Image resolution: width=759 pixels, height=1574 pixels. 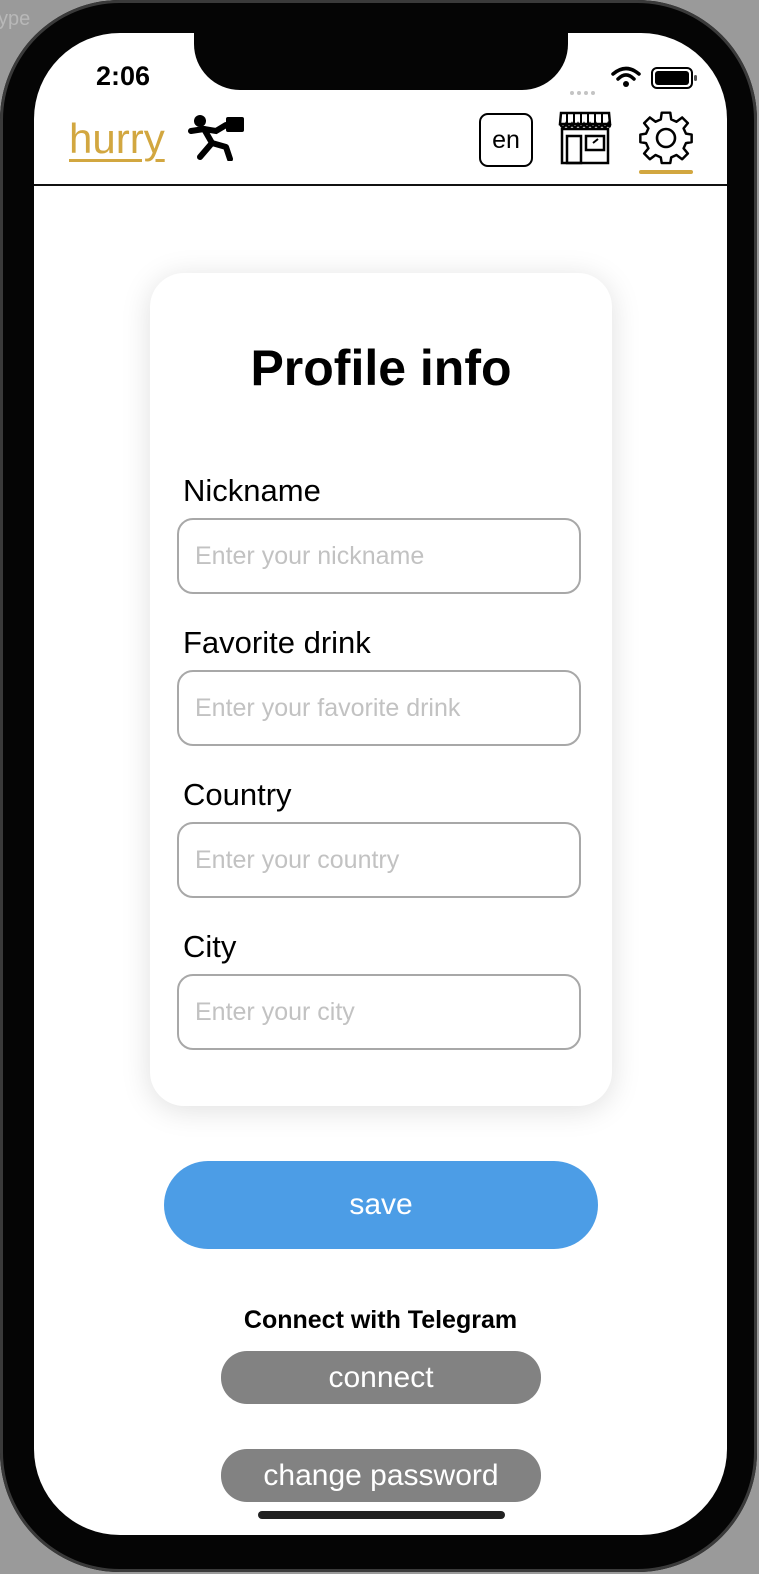 I want to click on telegram-label: Connect with Telegram, so click(x=380, y=1320).